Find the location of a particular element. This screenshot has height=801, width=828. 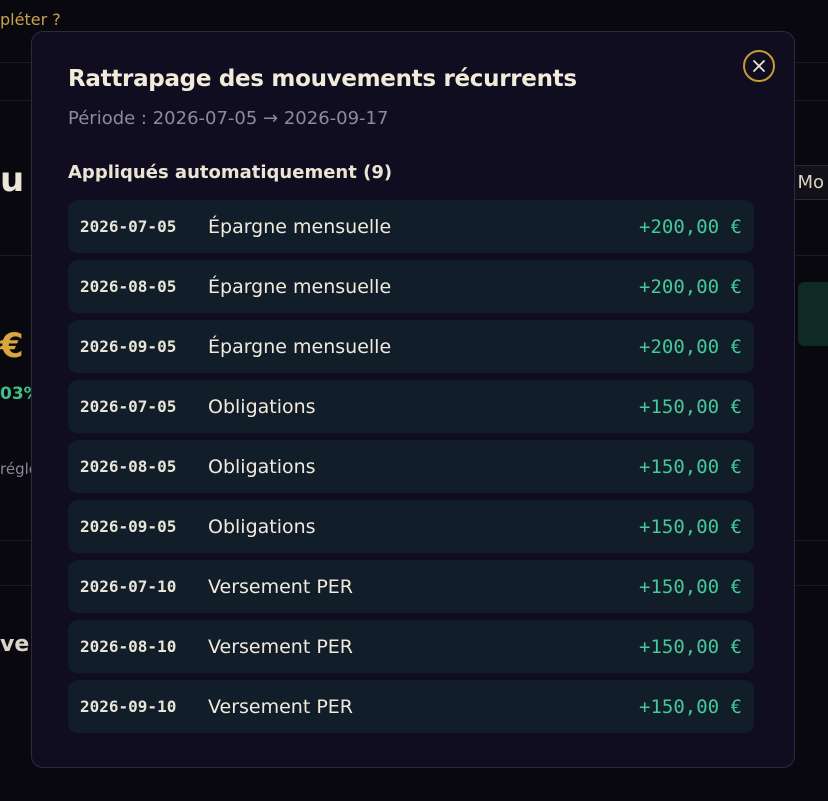

list-item: 2026-09-10 Versement PER +150,00 € is located at coordinates (411, 706).